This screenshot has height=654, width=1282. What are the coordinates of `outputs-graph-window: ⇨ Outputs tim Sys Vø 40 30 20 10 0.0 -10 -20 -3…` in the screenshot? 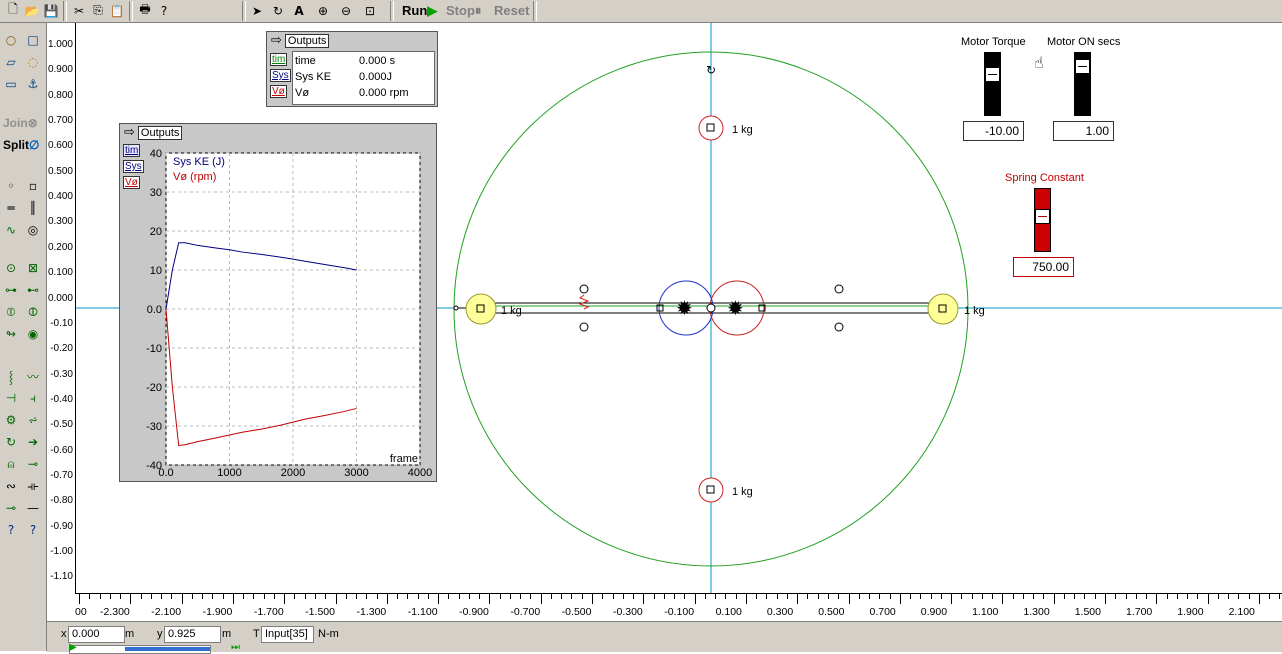 It's located at (278, 302).